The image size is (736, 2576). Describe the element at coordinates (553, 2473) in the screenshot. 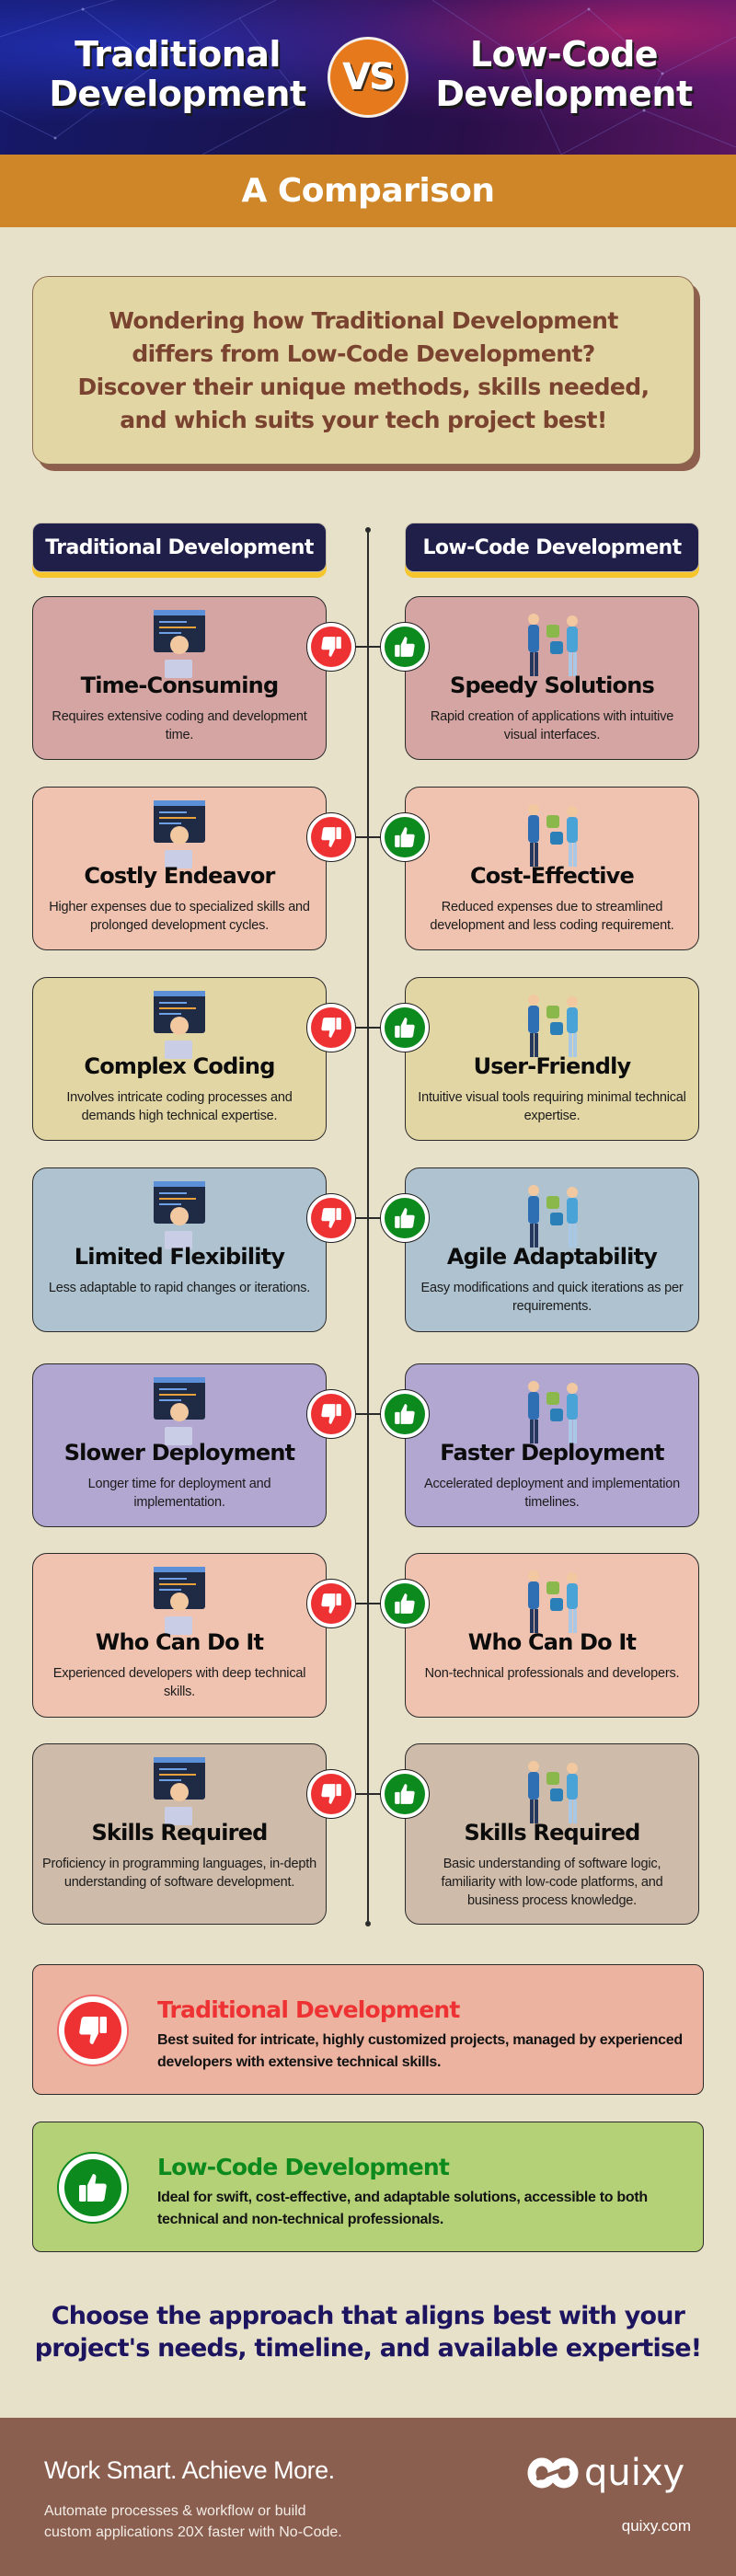

I see `quixy-logo-icon` at that location.